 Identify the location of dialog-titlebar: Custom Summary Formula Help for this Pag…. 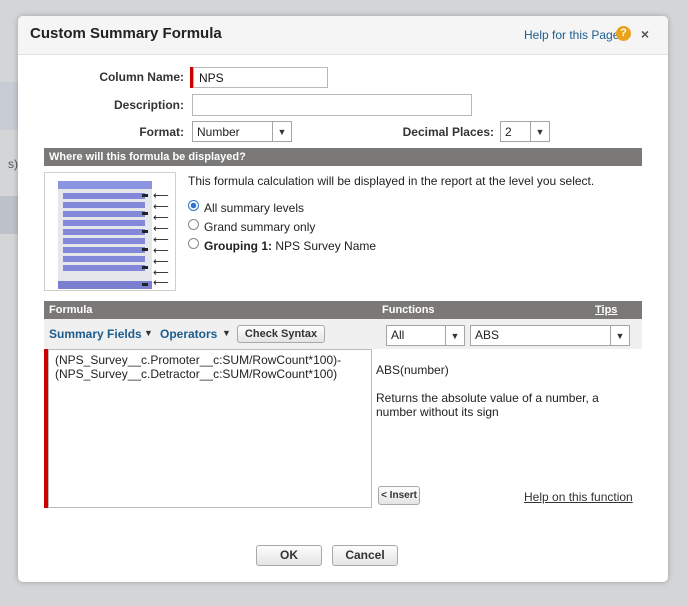
(343, 35).